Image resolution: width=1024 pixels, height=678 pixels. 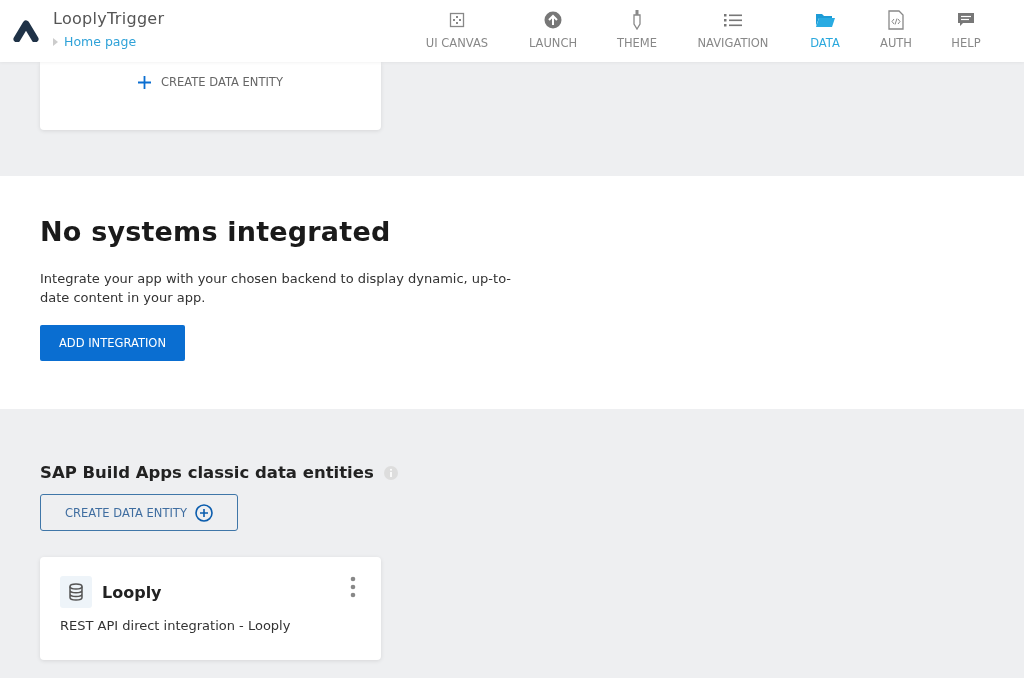 I want to click on section-title: SAP Build Apps classic data entities, so click(x=207, y=472).